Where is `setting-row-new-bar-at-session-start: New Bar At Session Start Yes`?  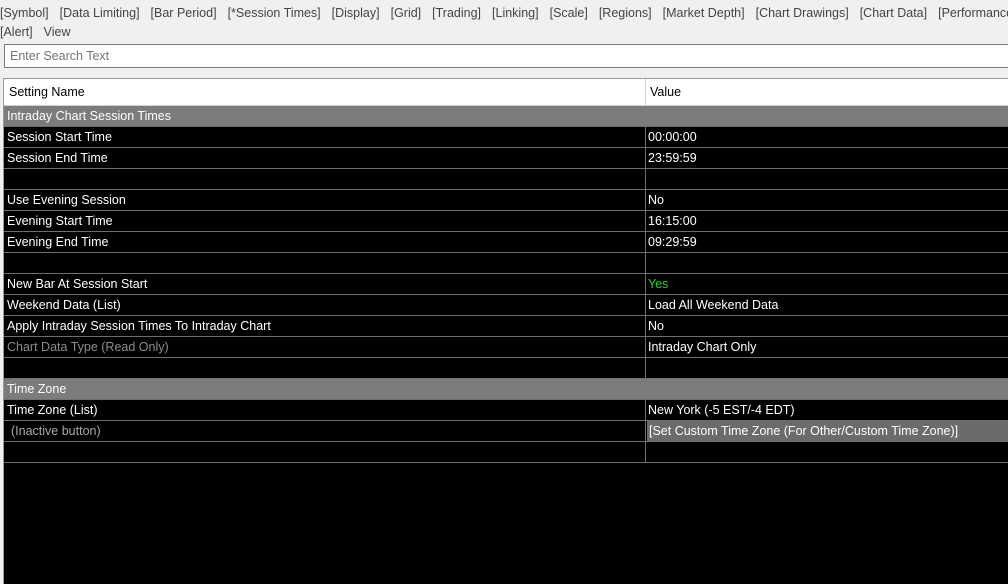 setting-row-new-bar-at-session-start: New Bar At Session Start Yes is located at coordinates (506, 284).